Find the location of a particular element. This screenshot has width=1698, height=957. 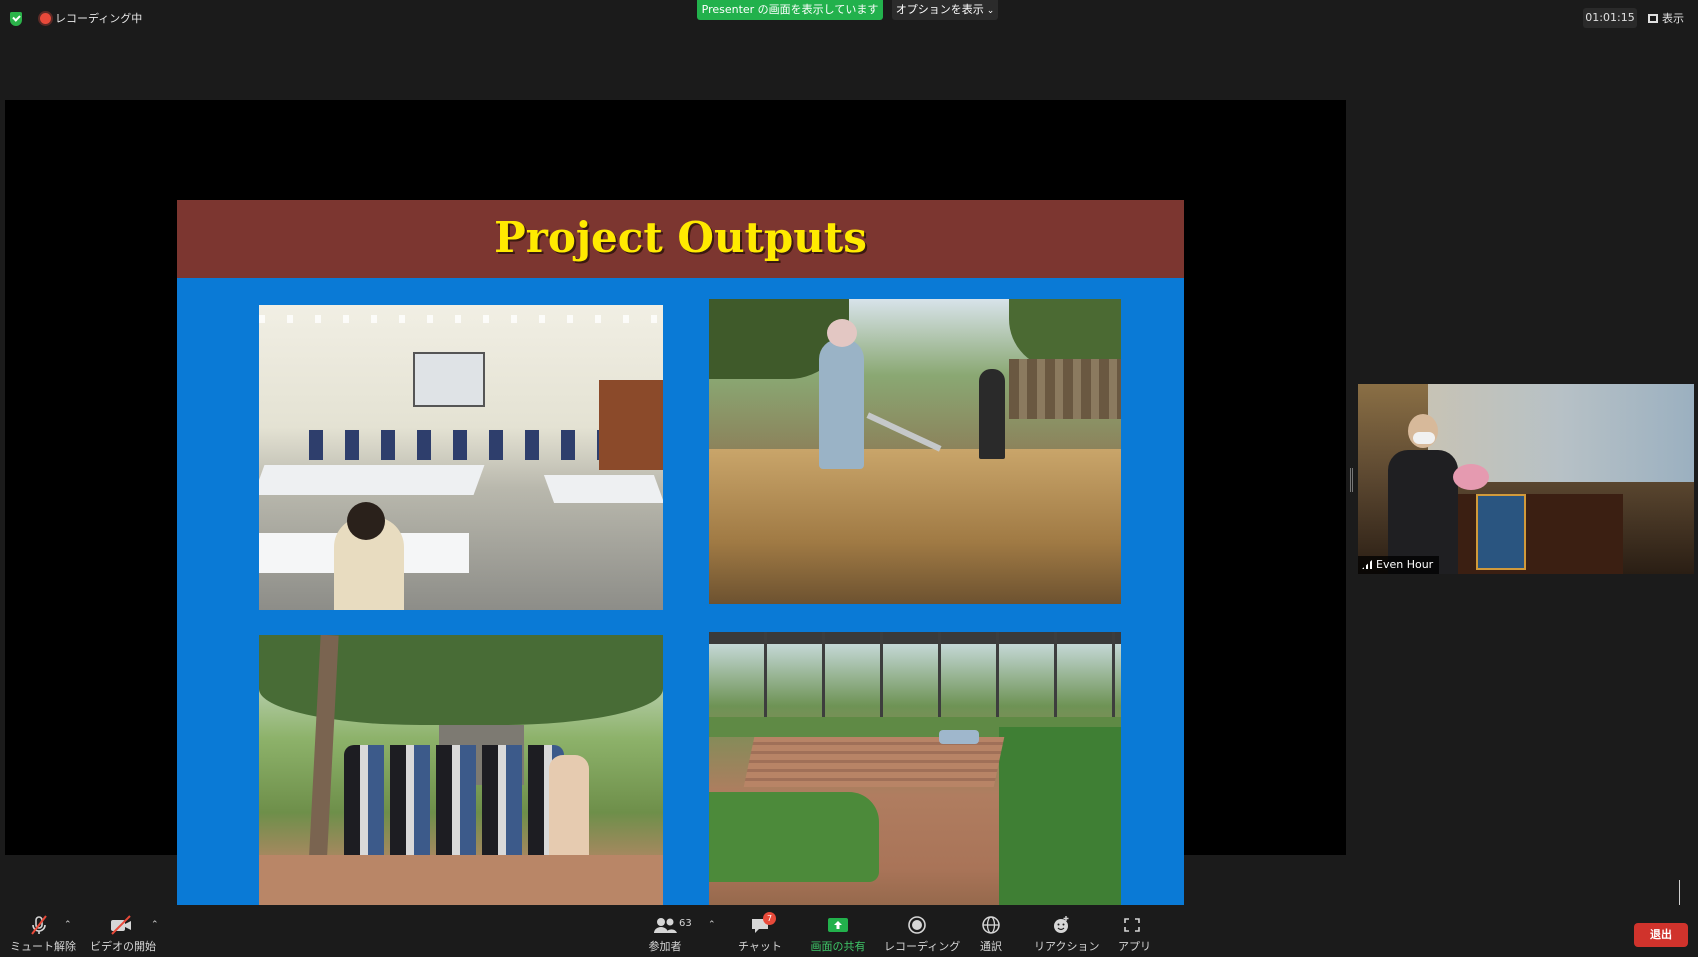

view-options-button: オプションを表示 ⌄ is located at coordinates (945, 10).